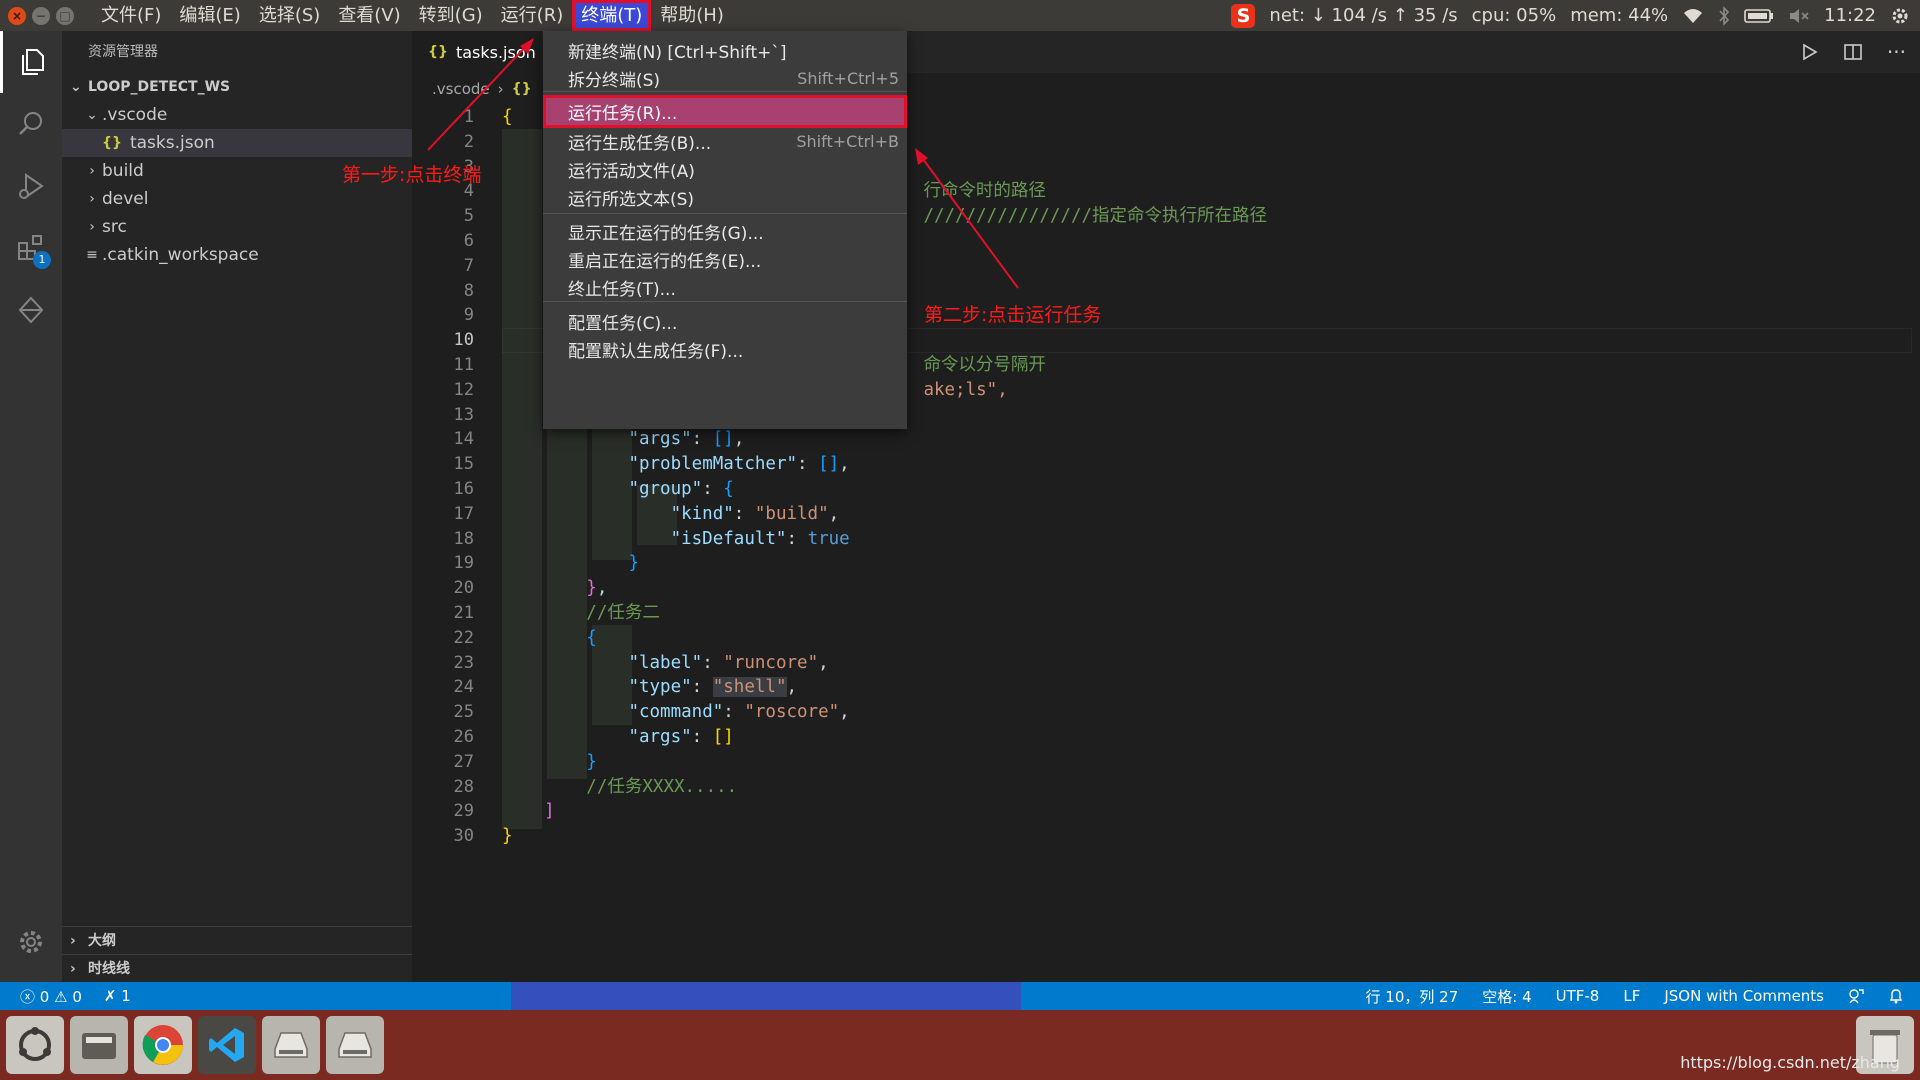 The width and height of the screenshot is (1920, 1080). What do you see at coordinates (209, 15) in the screenshot?
I see `menu-1: 编辑(E)` at bounding box center [209, 15].